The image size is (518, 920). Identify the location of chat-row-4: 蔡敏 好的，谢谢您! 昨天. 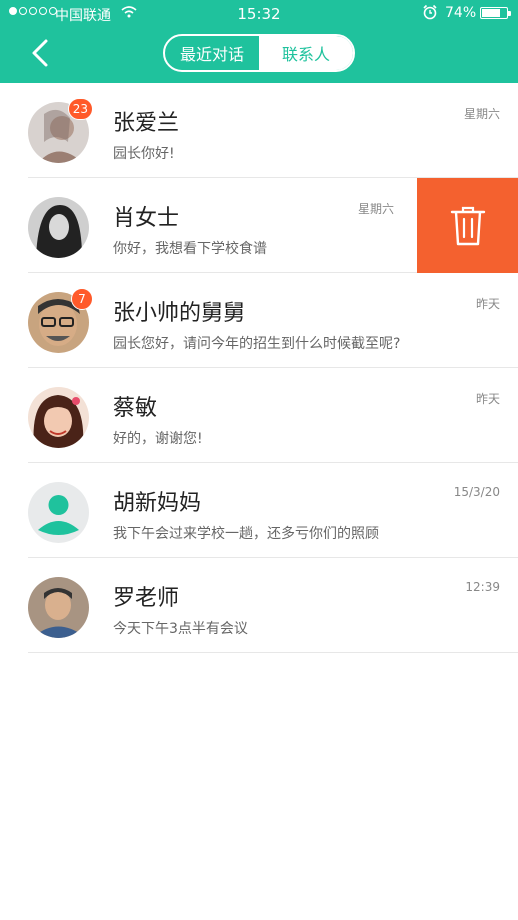
(259, 415).